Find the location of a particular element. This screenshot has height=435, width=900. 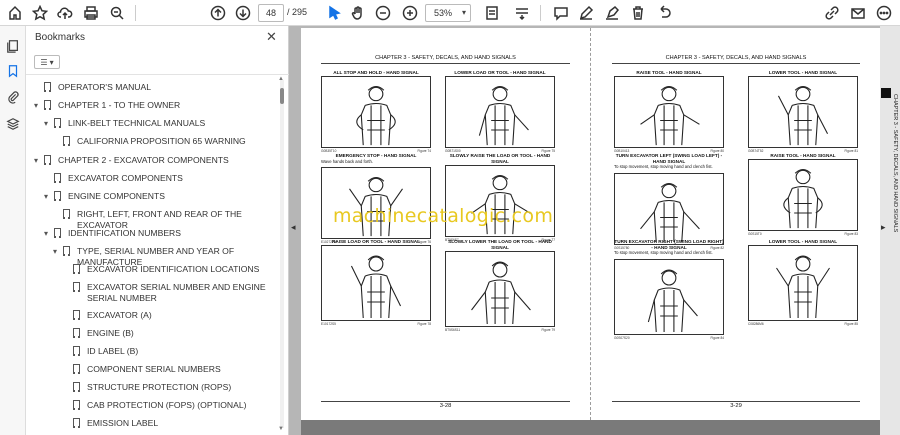

home-icon is located at coordinates (15, 13).